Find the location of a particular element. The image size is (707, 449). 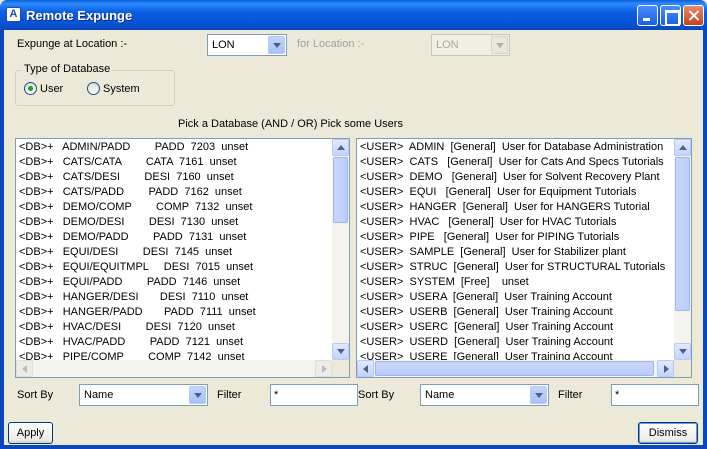

left-sort-value: Name is located at coordinates (99, 395).